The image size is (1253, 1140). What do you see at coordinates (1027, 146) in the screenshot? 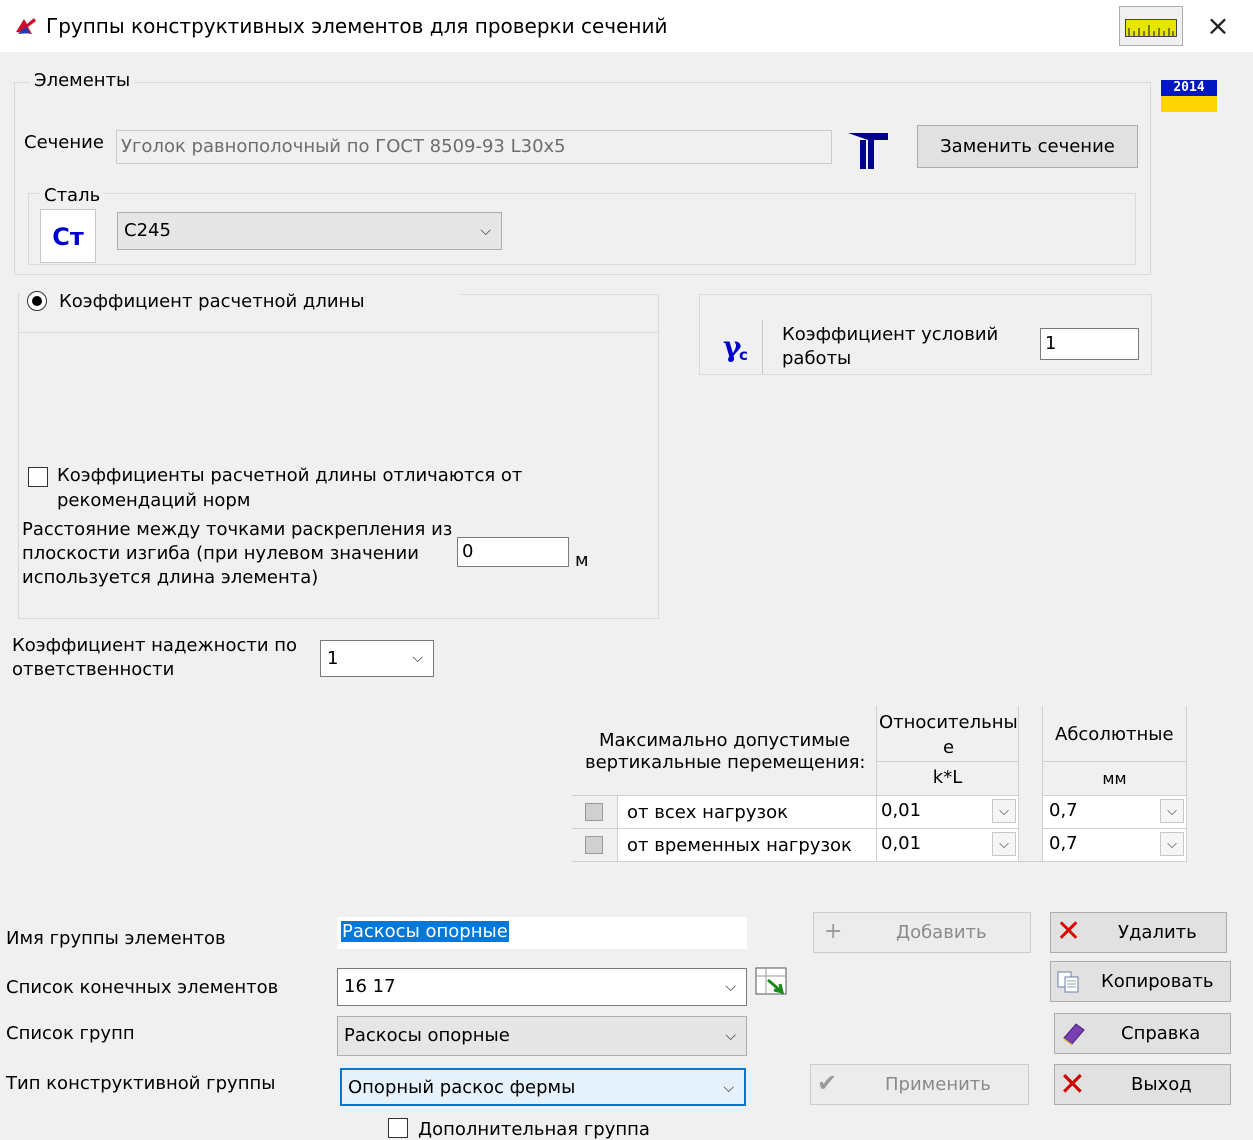
I see `replace-section-button: Заменить сечение` at bounding box center [1027, 146].